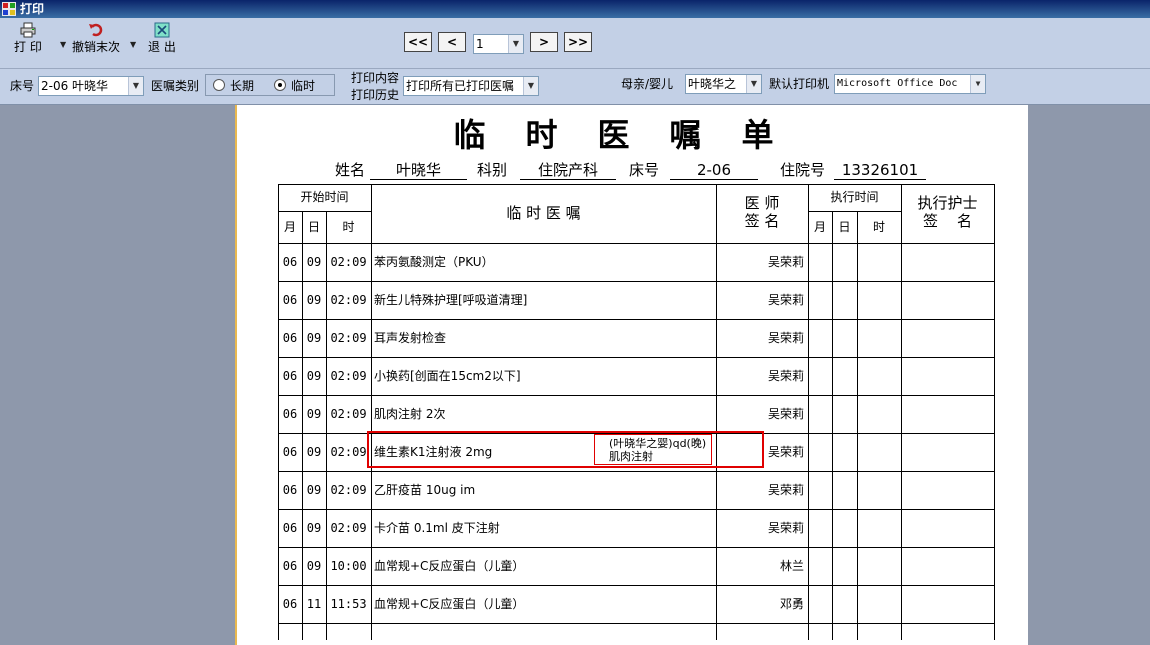  I want to click on header-exec-time: 执行时间, so click(854, 197).